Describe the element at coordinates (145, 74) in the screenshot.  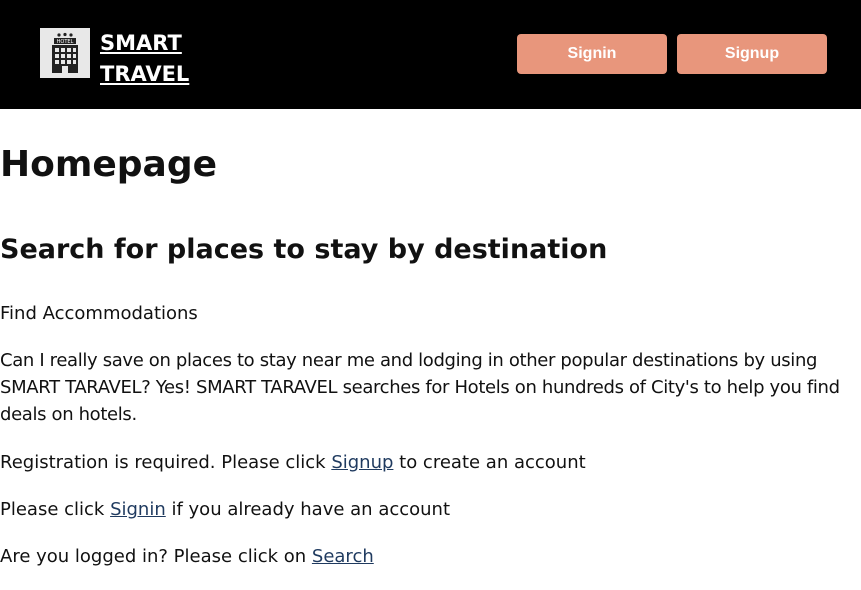
I see `brand-line-2: TRAVEL` at that location.